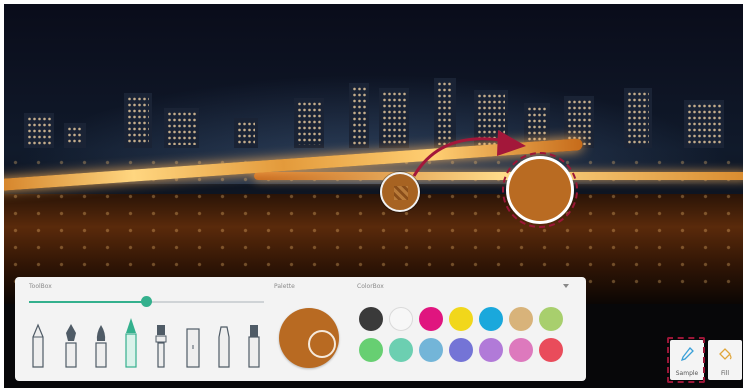 The width and height of the screenshot is (745, 390). Describe the element at coordinates (540, 190) in the screenshot. I see `sampled-color-preview` at that location.